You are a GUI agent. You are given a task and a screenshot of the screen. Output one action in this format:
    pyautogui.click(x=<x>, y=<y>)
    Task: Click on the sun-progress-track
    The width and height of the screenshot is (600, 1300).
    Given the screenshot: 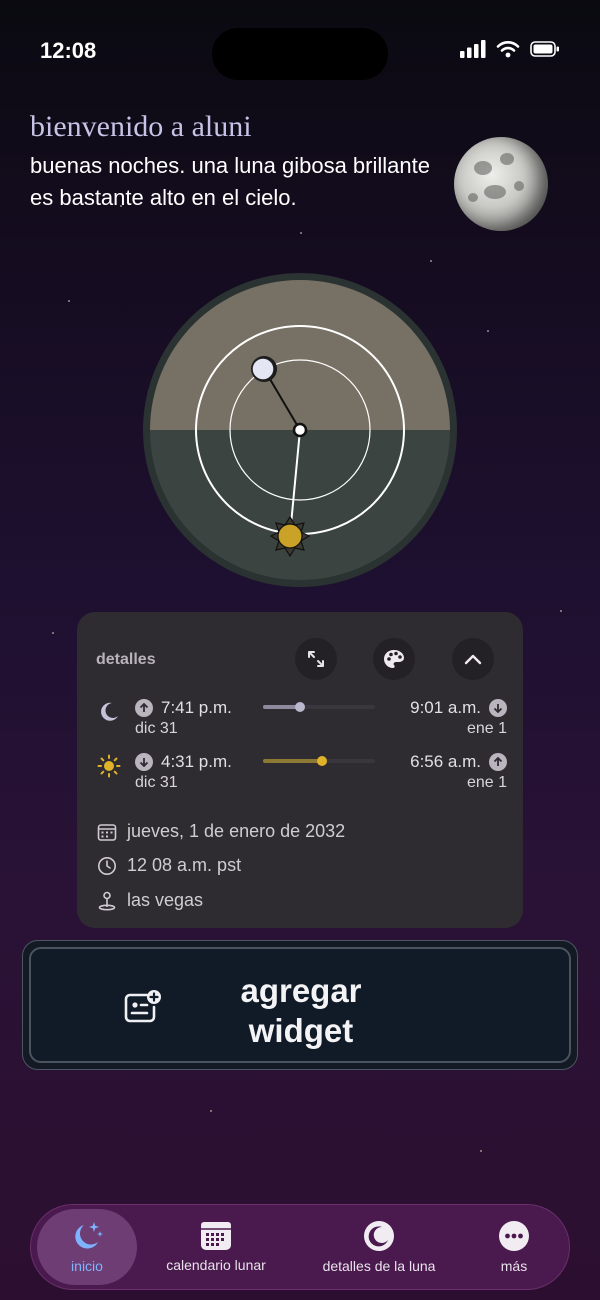 What is the action you would take?
    pyautogui.click(x=319, y=761)
    